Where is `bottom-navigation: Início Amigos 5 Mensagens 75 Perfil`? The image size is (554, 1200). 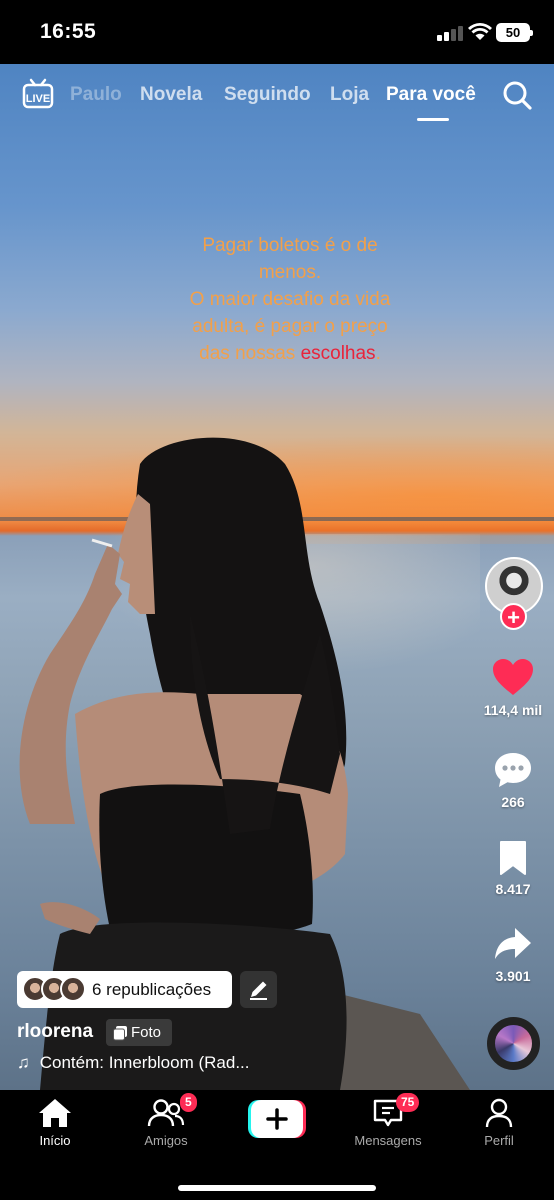
bottom-navigation: Início Amigos 5 Mensagens 75 Perfil is located at coordinates (277, 1145).